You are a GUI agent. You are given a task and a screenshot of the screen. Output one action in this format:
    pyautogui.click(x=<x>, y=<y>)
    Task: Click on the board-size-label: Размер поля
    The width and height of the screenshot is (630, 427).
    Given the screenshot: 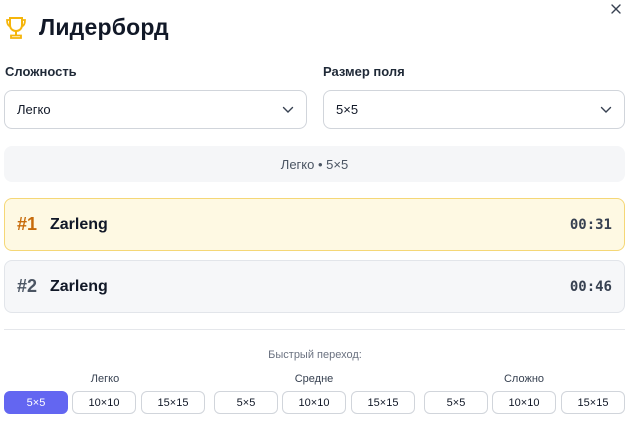 What is the action you would take?
    pyautogui.click(x=364, y=71)
    